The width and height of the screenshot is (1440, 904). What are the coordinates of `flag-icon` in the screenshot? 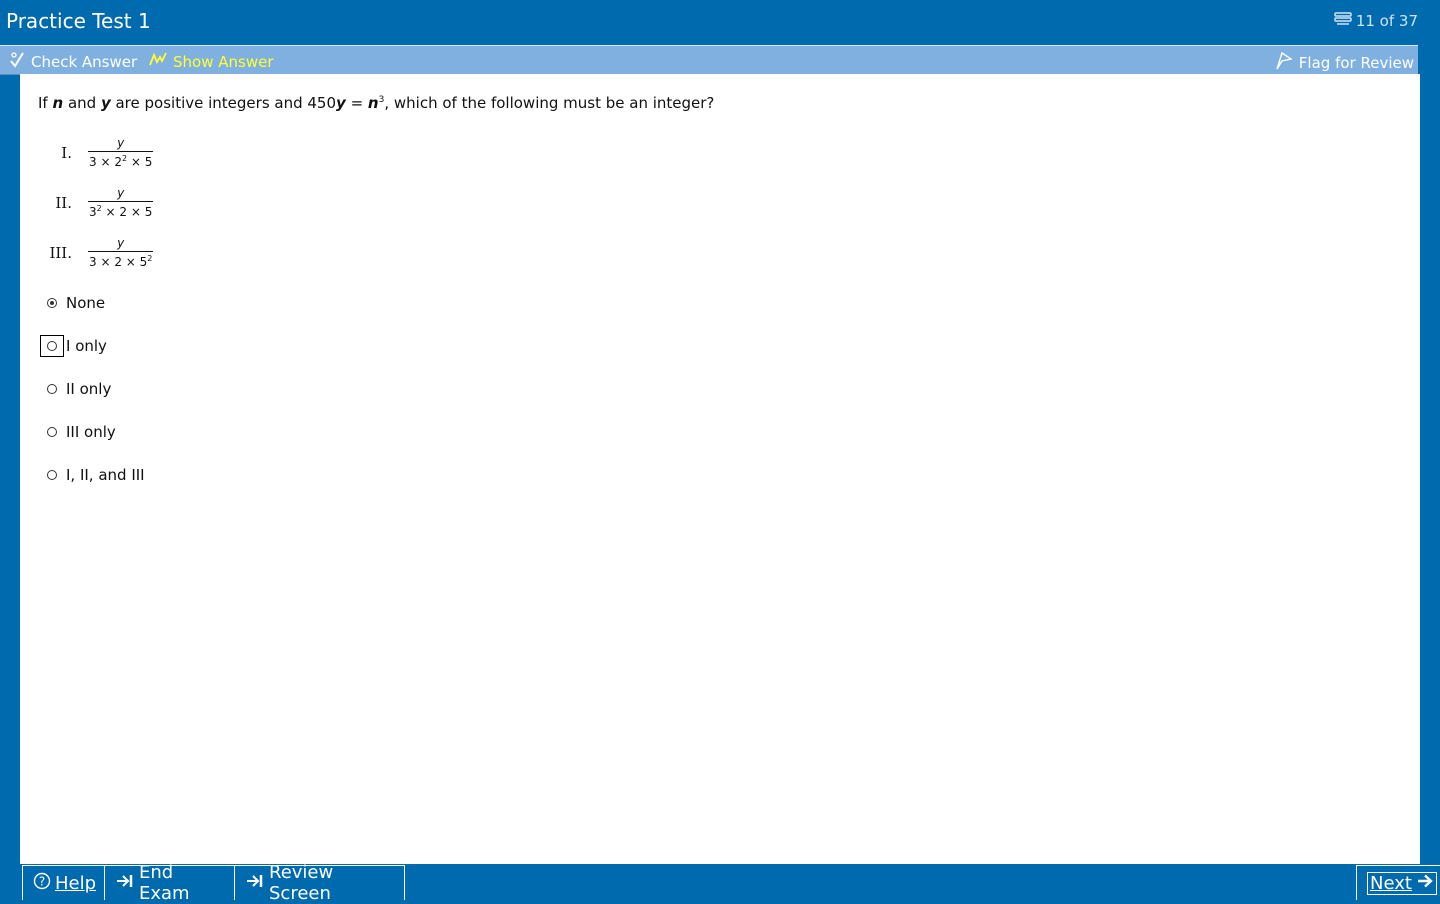 It's located at (1284, 63).